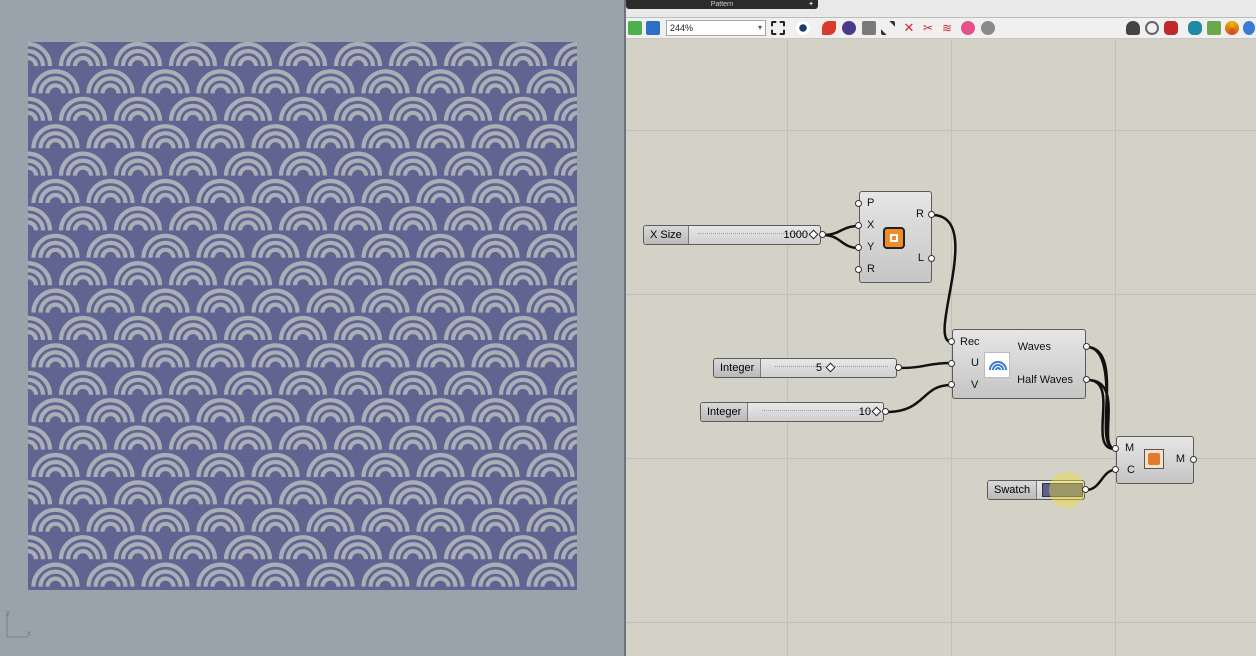 The width and height of the screenshot is (1256, 656). What do you see at coordinates (792, 412) in the screenshot?
I see `integer-v-slider: Integer 10` at bounding box center [792, 412].